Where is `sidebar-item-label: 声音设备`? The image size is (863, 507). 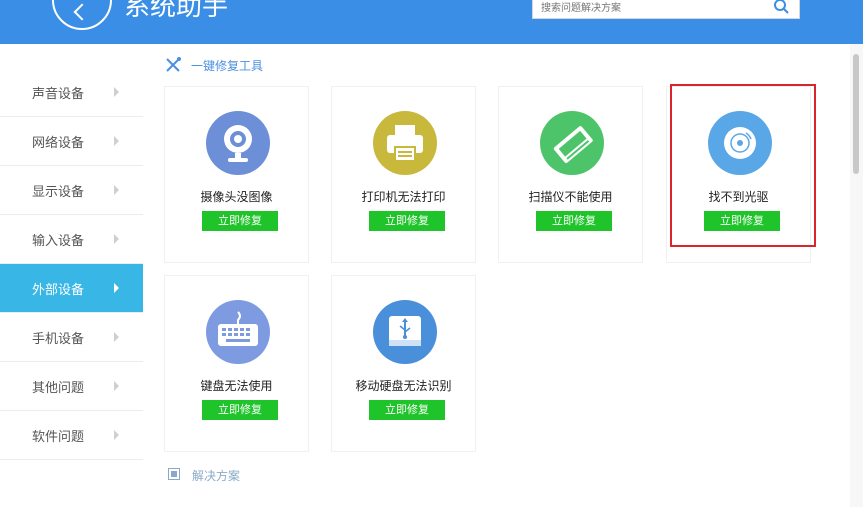
sidebar-item-label: 声音设备 is located at coordinates (58, 94).